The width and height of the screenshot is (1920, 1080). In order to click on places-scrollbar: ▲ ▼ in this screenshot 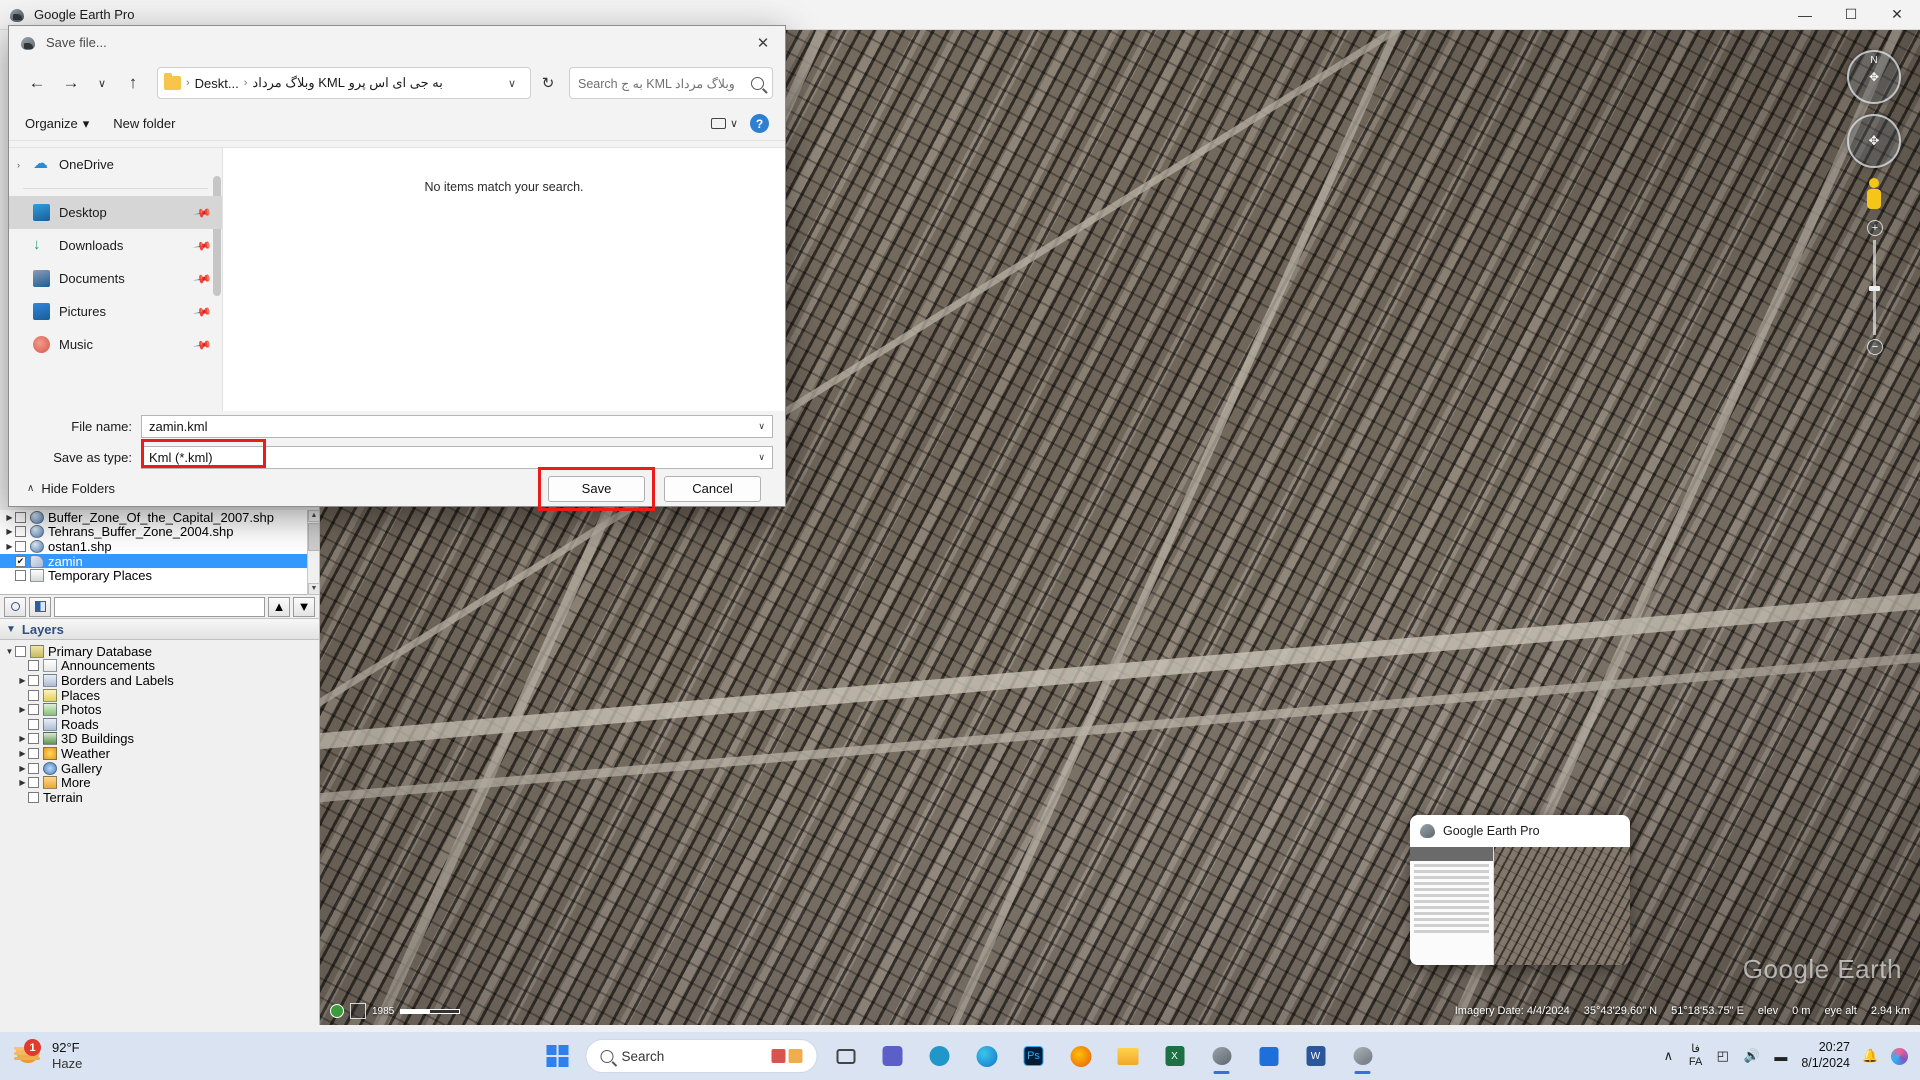, I will do `click(313, 552)`.